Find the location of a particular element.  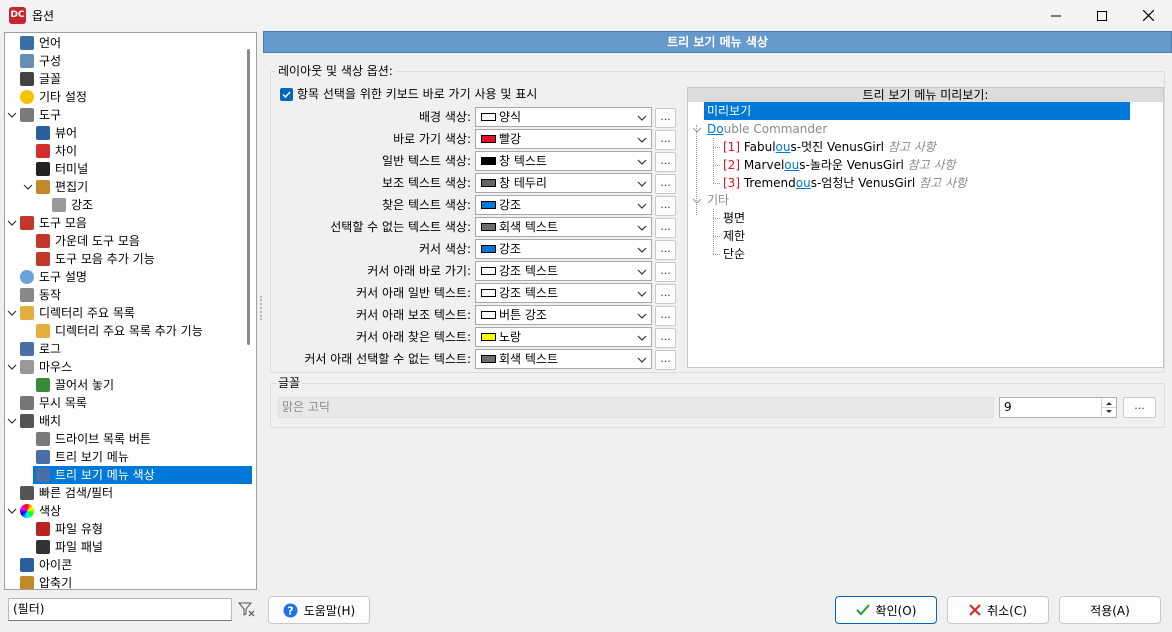

filter-input: (필터) is located at coordinates (120, 609).